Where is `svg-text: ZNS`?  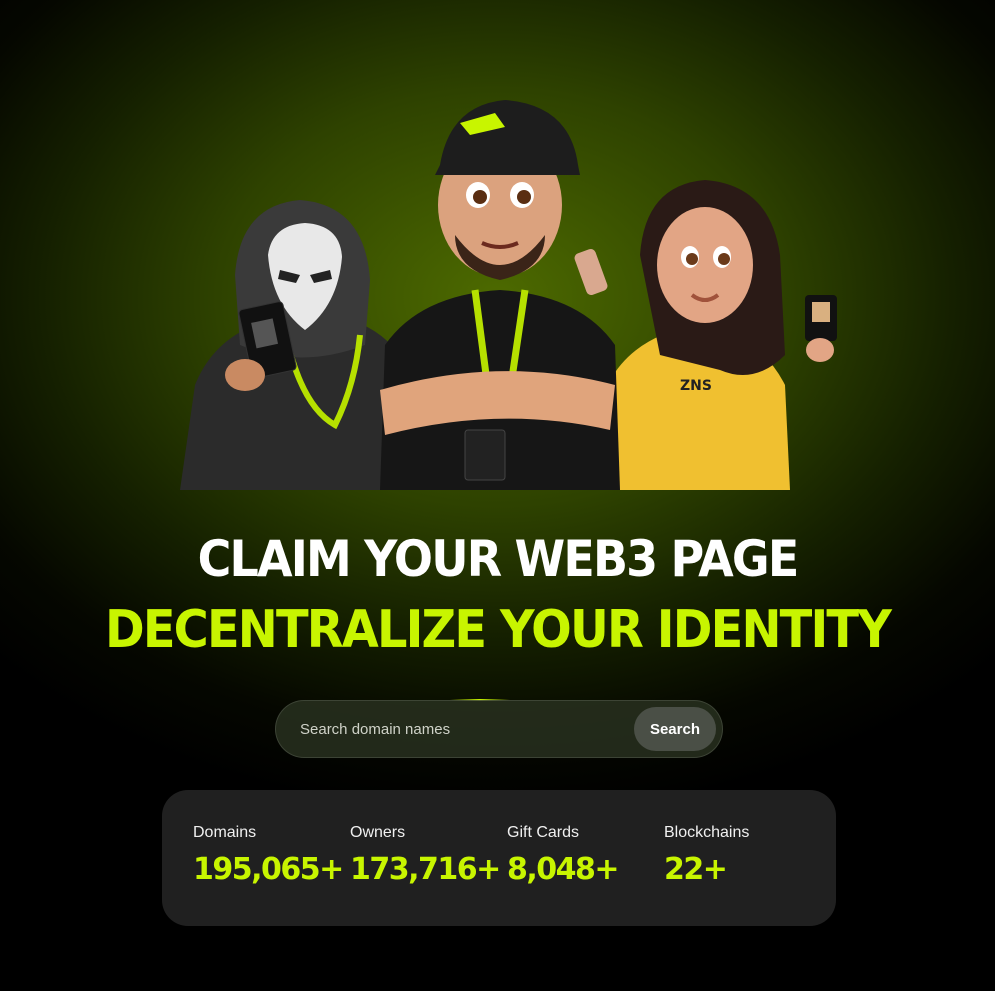
svg-text: ZNS is located at coordinates (696, 386).